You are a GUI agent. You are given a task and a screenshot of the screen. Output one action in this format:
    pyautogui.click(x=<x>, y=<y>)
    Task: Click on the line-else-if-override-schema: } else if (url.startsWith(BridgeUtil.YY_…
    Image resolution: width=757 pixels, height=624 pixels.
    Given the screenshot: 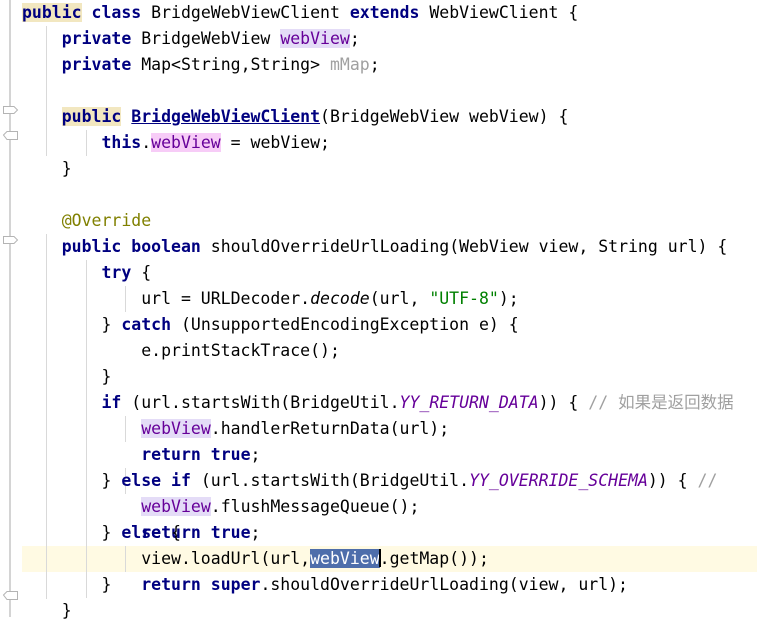 What is the action you would take?
    pyautogui.click(x=378, y=481)
    